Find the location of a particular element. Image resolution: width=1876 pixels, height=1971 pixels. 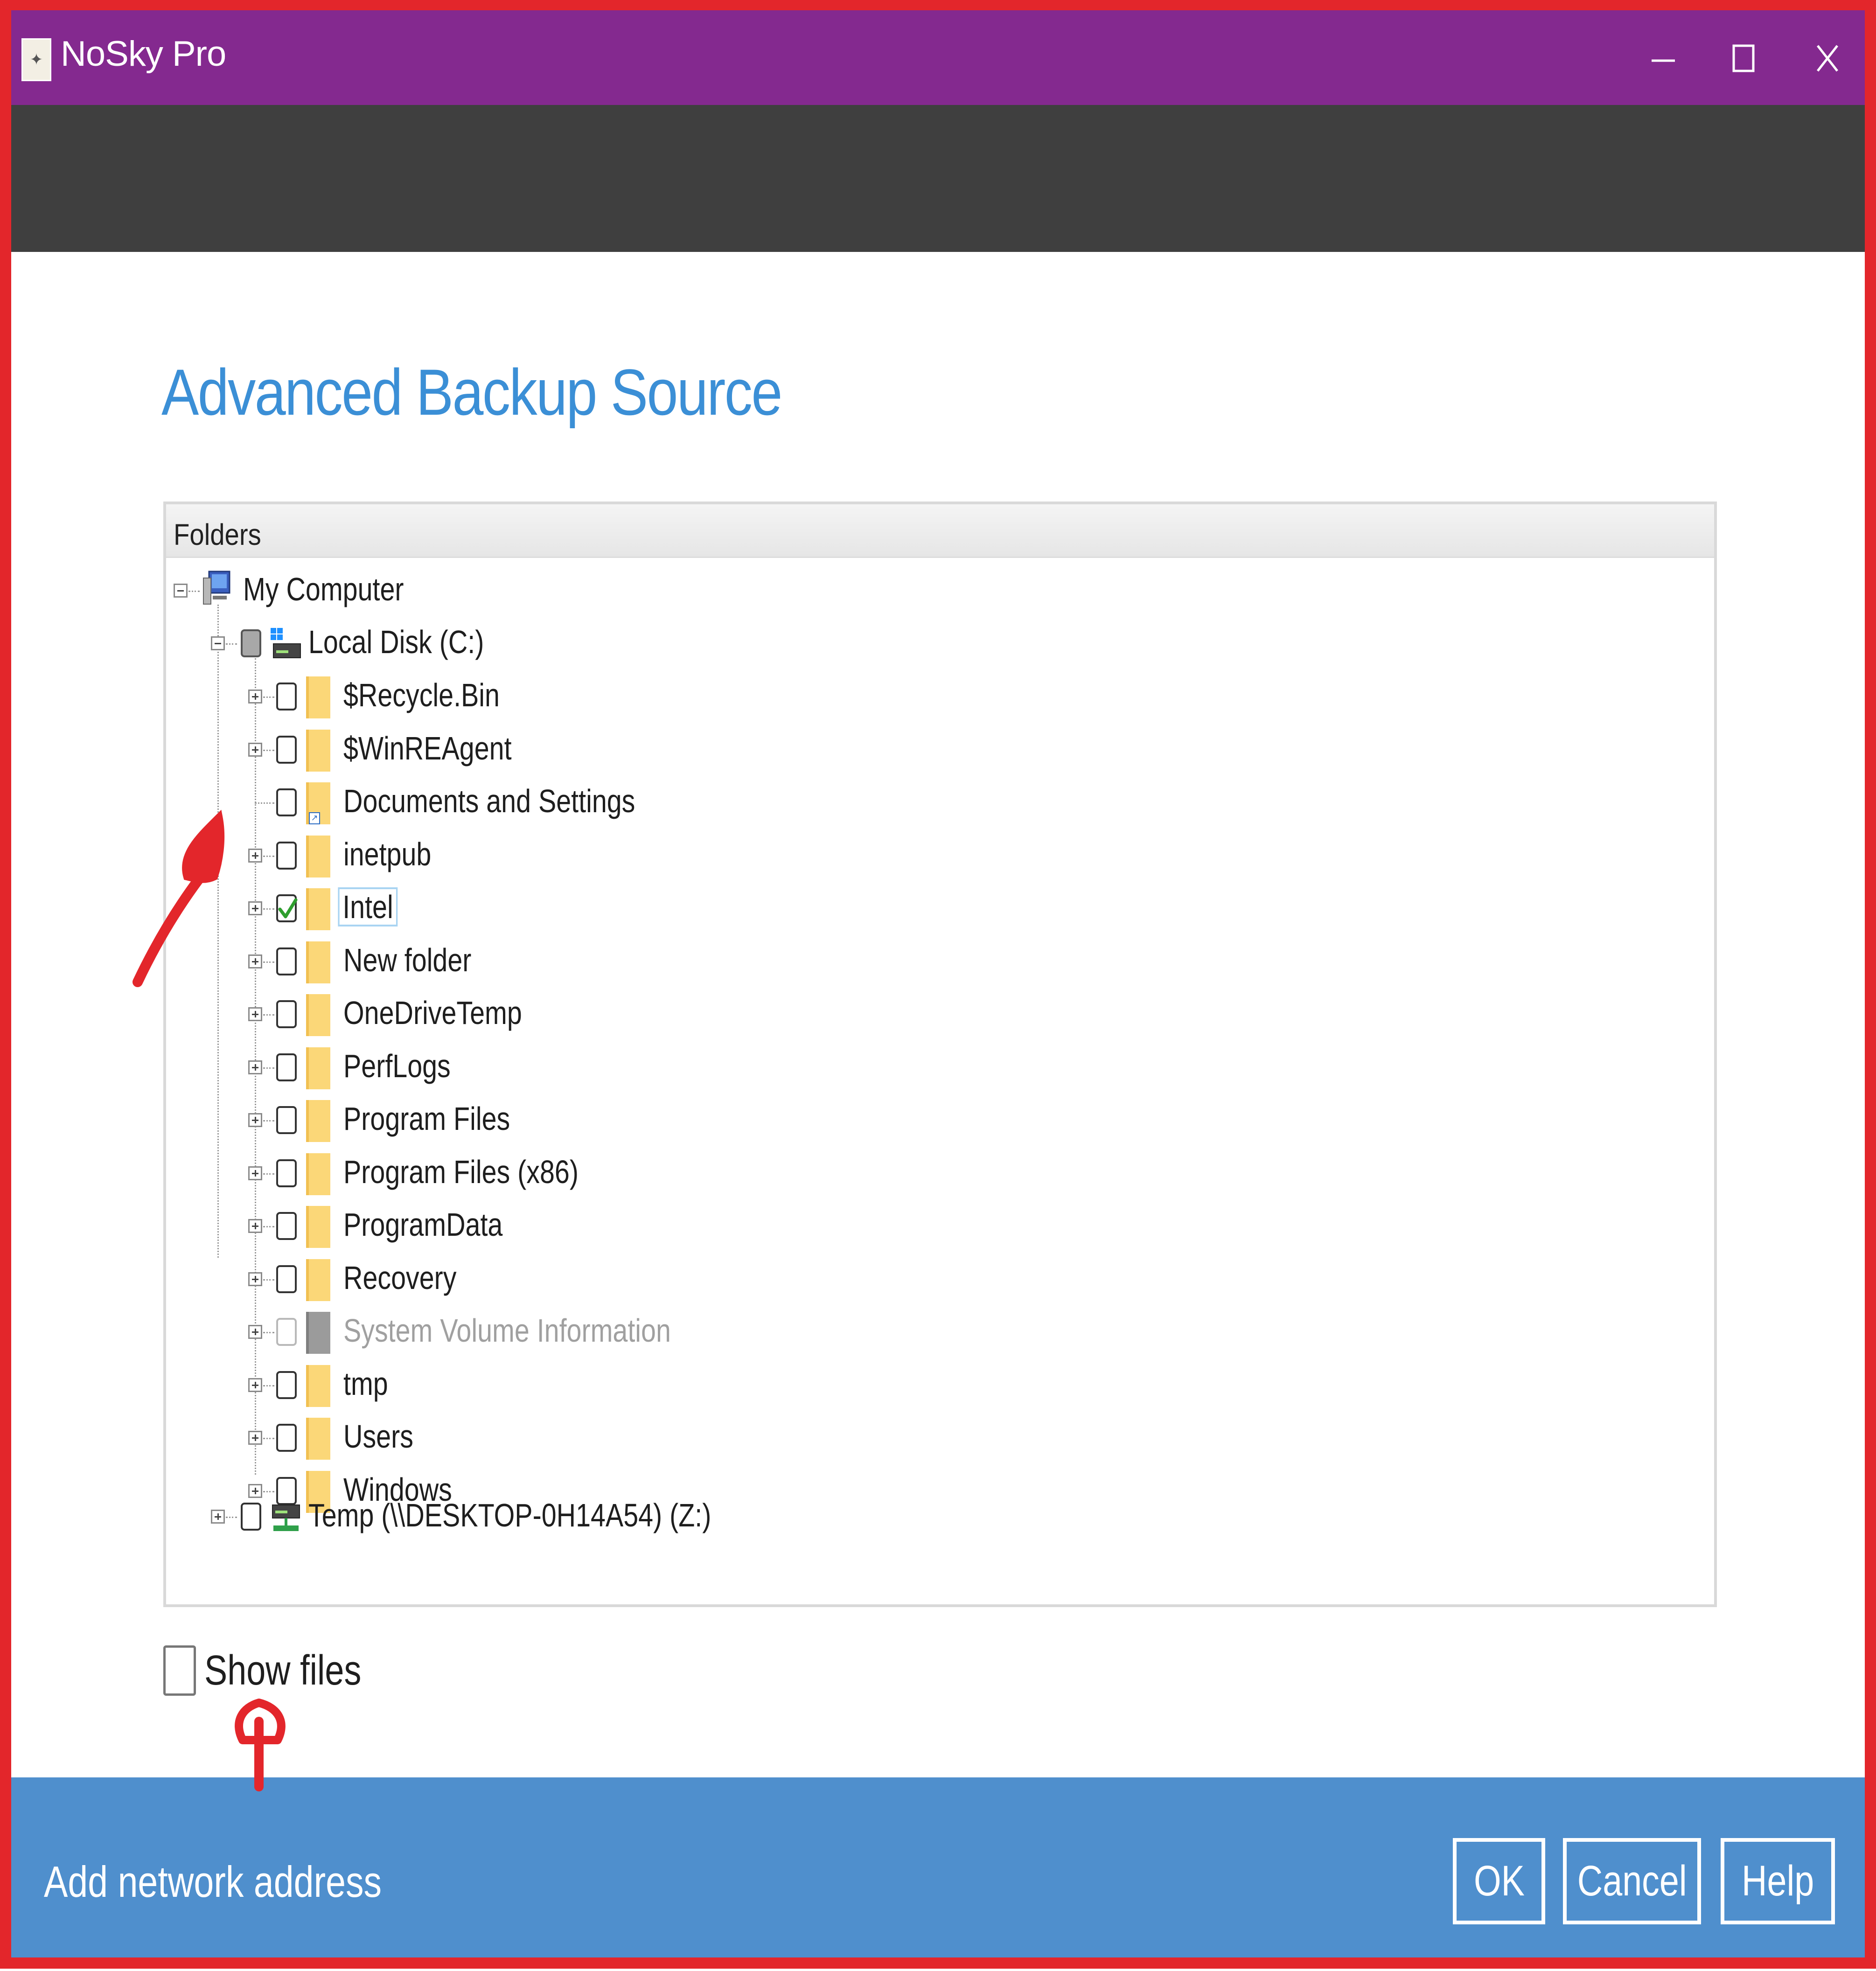

folder-row: Program Files (x86) is located at coordinates (539, 1174).